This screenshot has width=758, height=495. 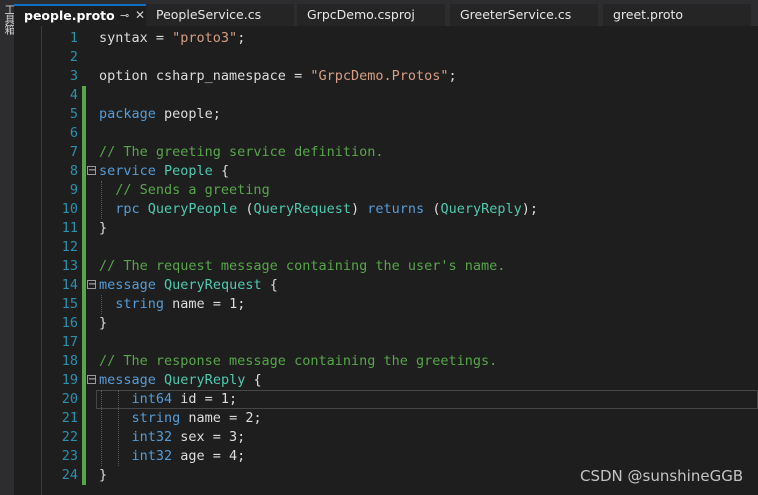 I want to click on line-number: 6, so click(x=73, y=133).